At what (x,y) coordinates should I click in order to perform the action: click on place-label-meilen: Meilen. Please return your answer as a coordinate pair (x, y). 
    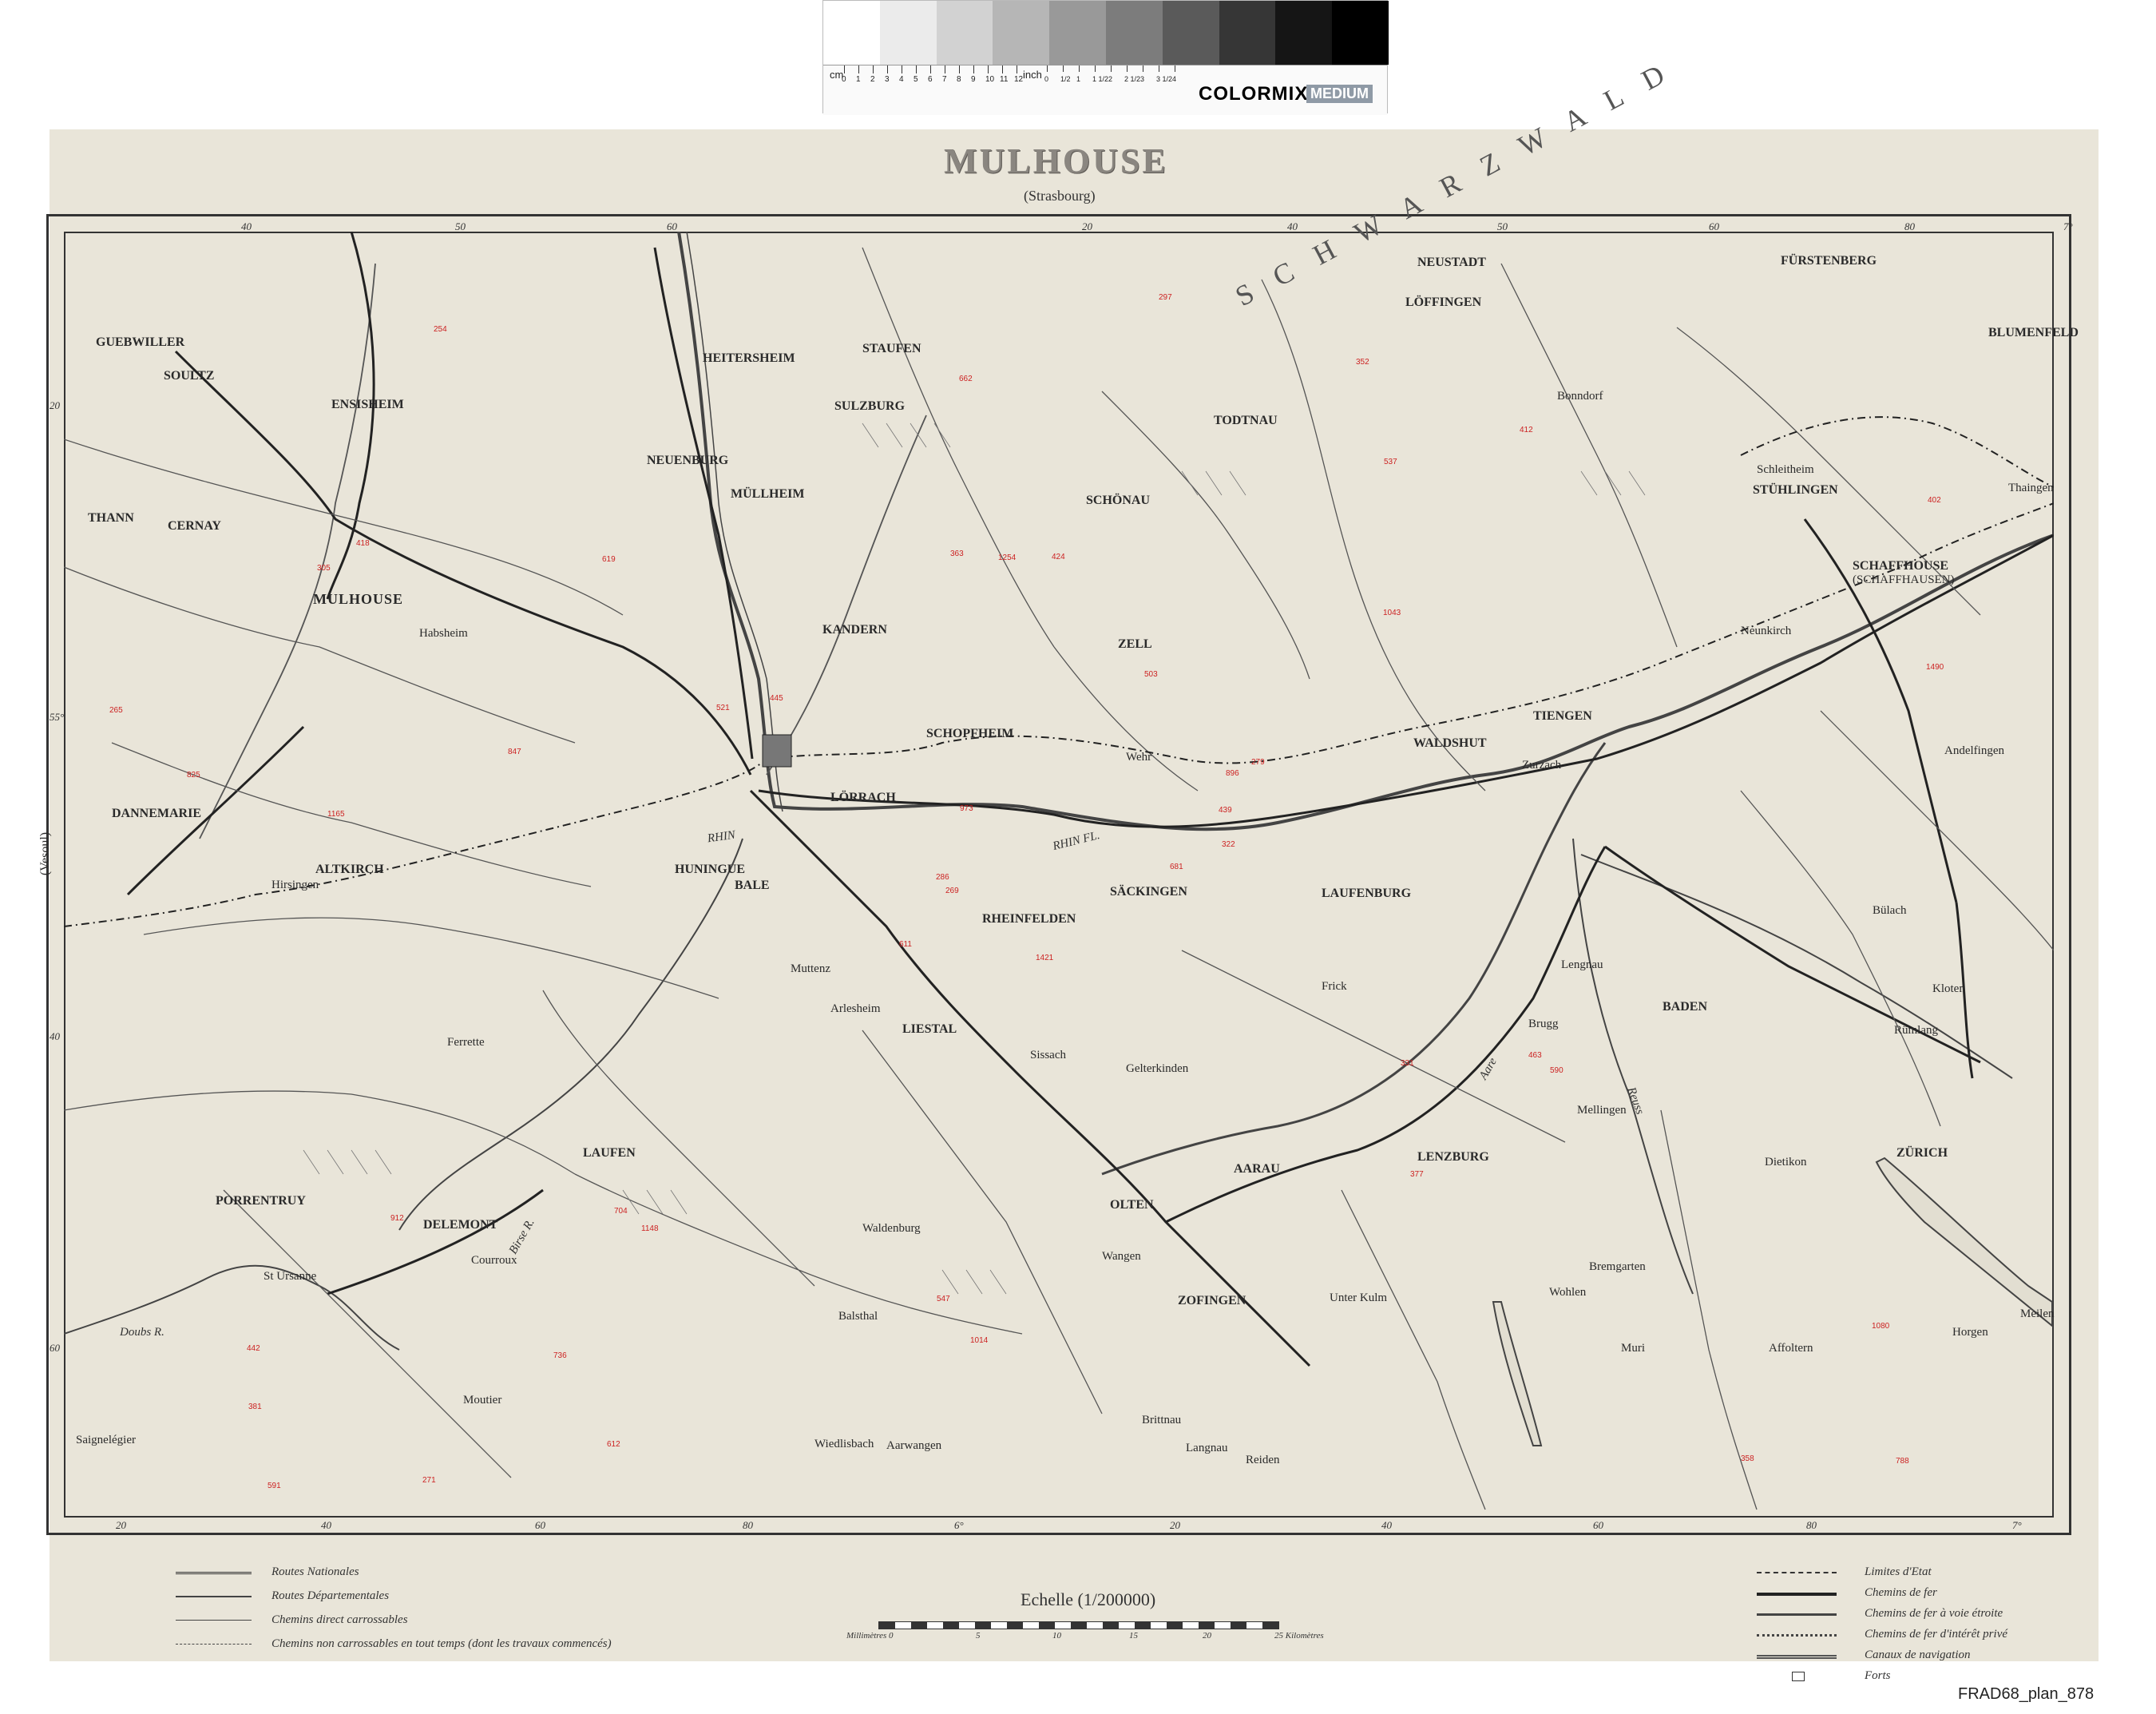
    Looking at the image, I should click on (2037, 1313).